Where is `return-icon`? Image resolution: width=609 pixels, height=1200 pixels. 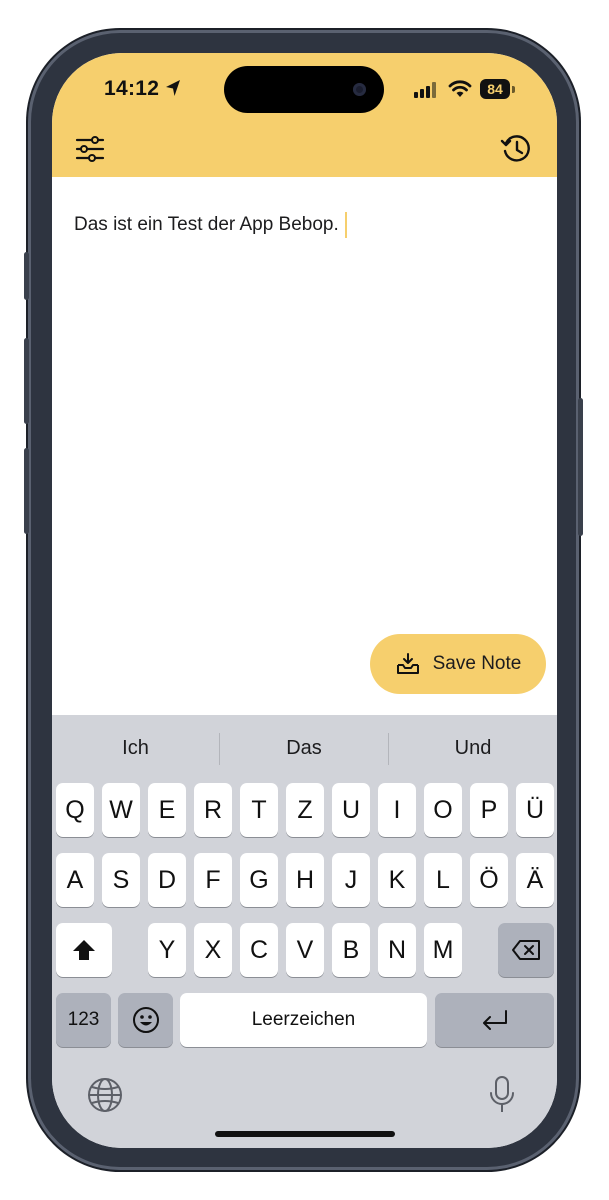 return-icon is located at coordinates (494, 1020).